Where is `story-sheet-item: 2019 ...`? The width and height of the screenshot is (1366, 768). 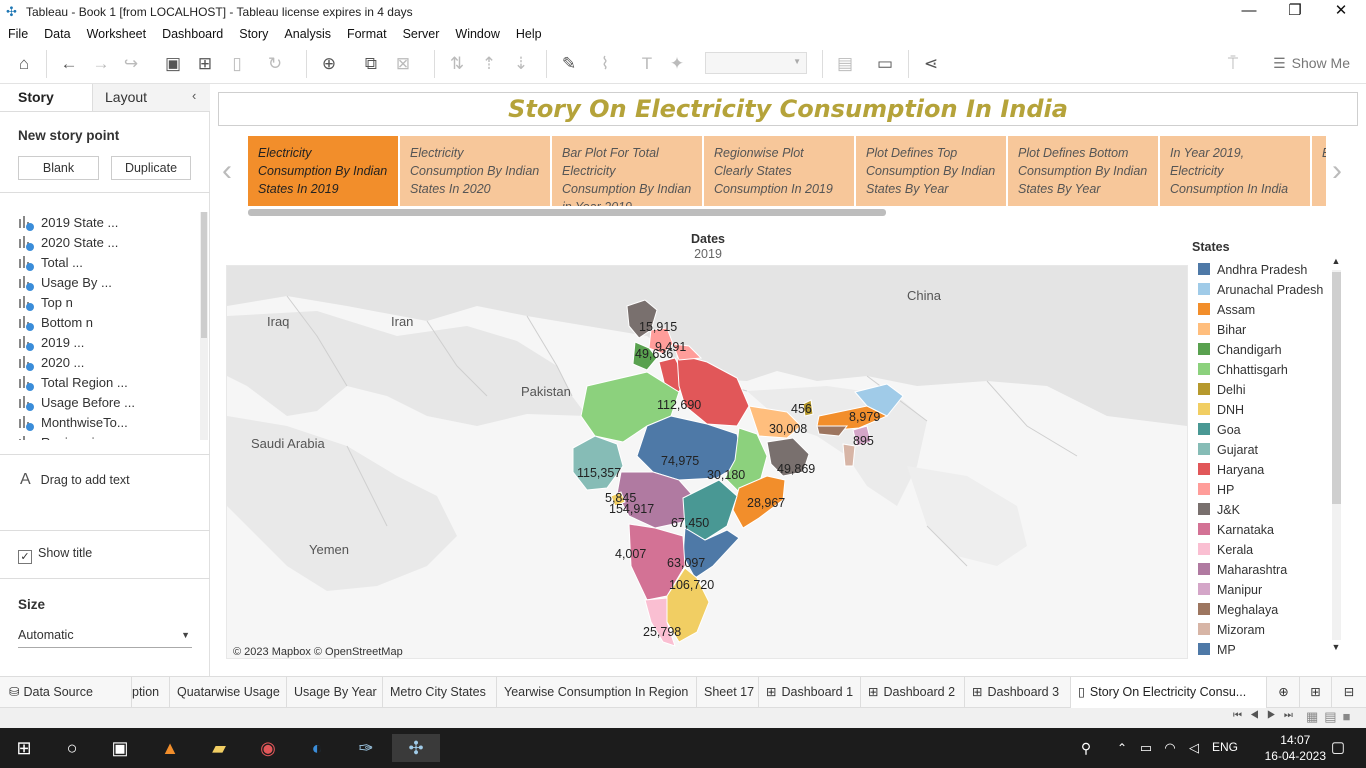 story-sheet-item: 2019 ... is located at coordinates (51, 343).